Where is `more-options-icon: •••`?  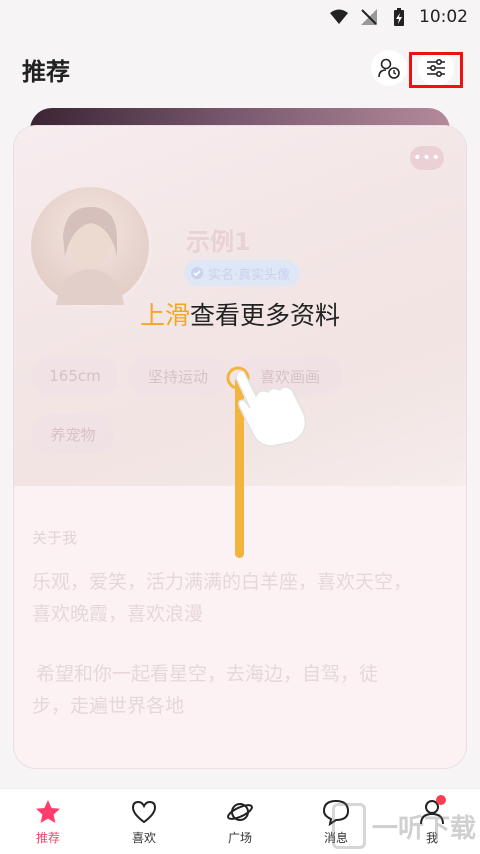 more-options-icon: ••• is located at coordinates (427, 158).